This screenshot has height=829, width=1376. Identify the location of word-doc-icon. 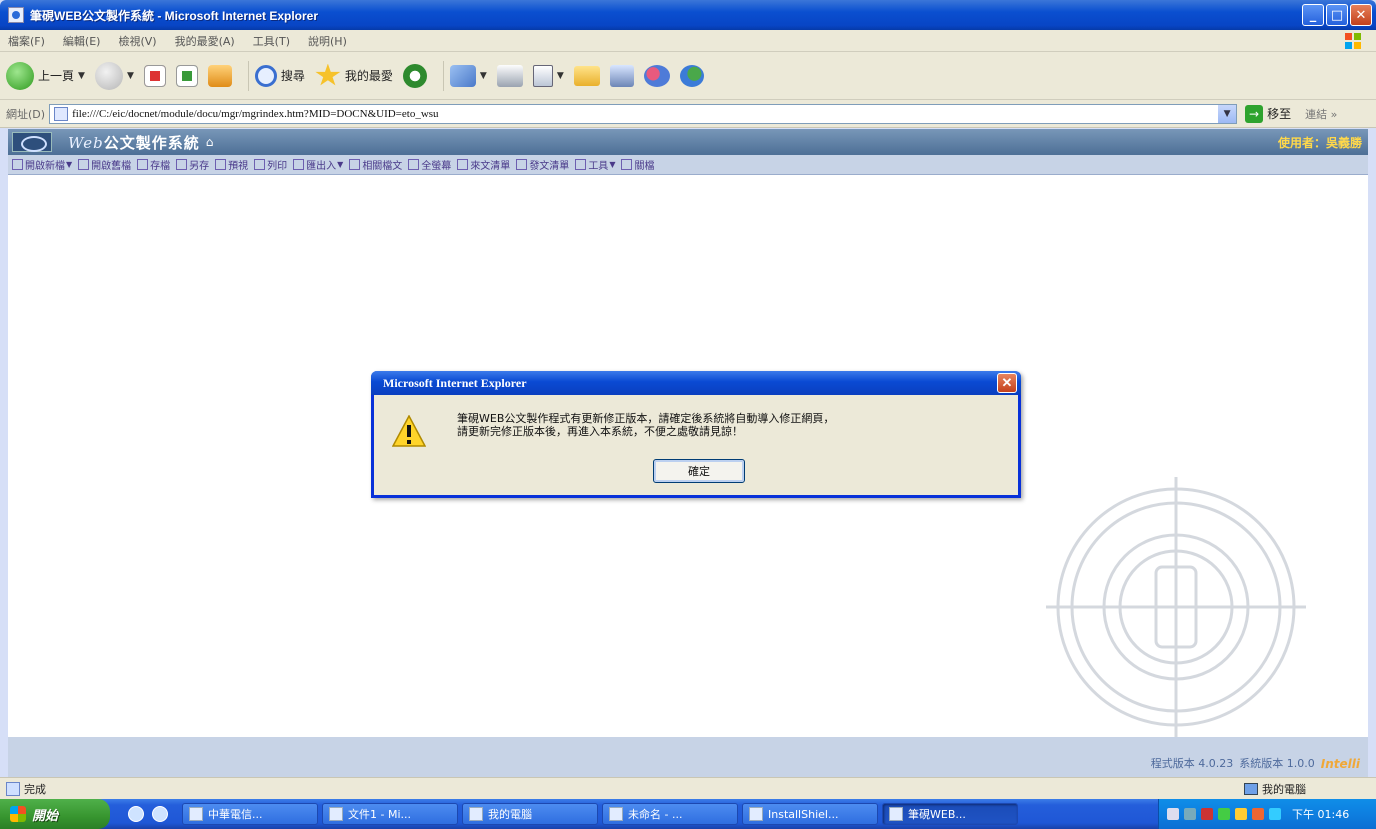
(336, 814).